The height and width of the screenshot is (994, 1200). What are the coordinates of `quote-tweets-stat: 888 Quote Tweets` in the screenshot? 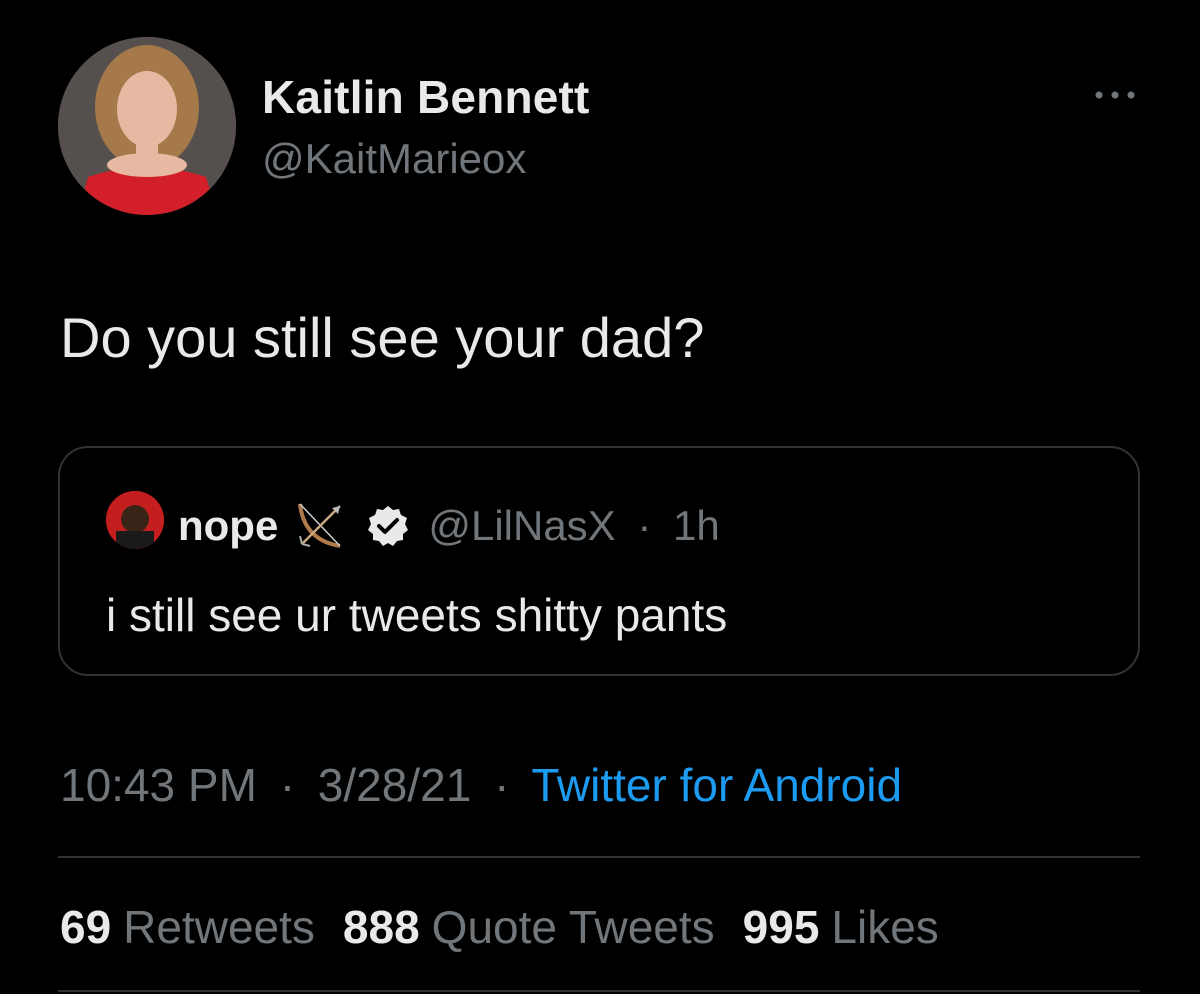 It's located at (529, 927).